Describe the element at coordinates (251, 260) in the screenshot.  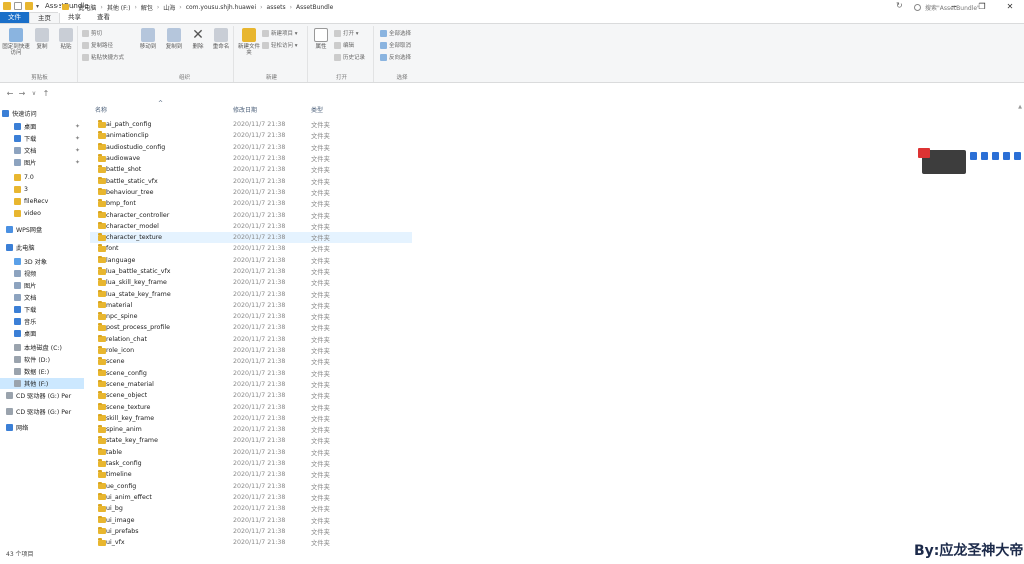
I see `file-row: language 2020/11/7 21:38 文件夹` at that location.